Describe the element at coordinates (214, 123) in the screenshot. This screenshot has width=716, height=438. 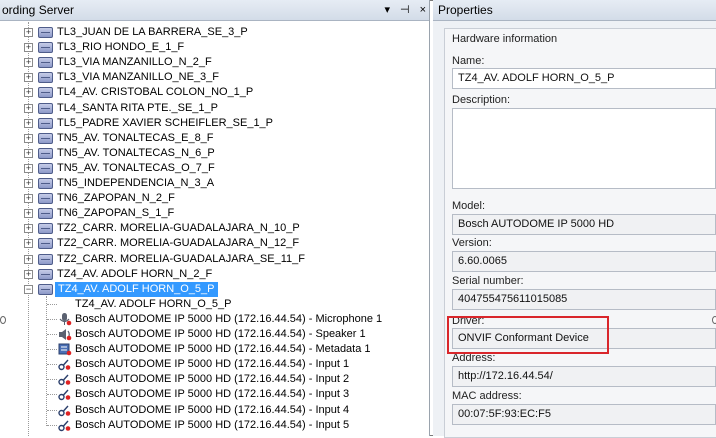
I see `tree-server-row: + TL5_PADRE XAVIER SCHEIFLER_SE_1_P` at that location.